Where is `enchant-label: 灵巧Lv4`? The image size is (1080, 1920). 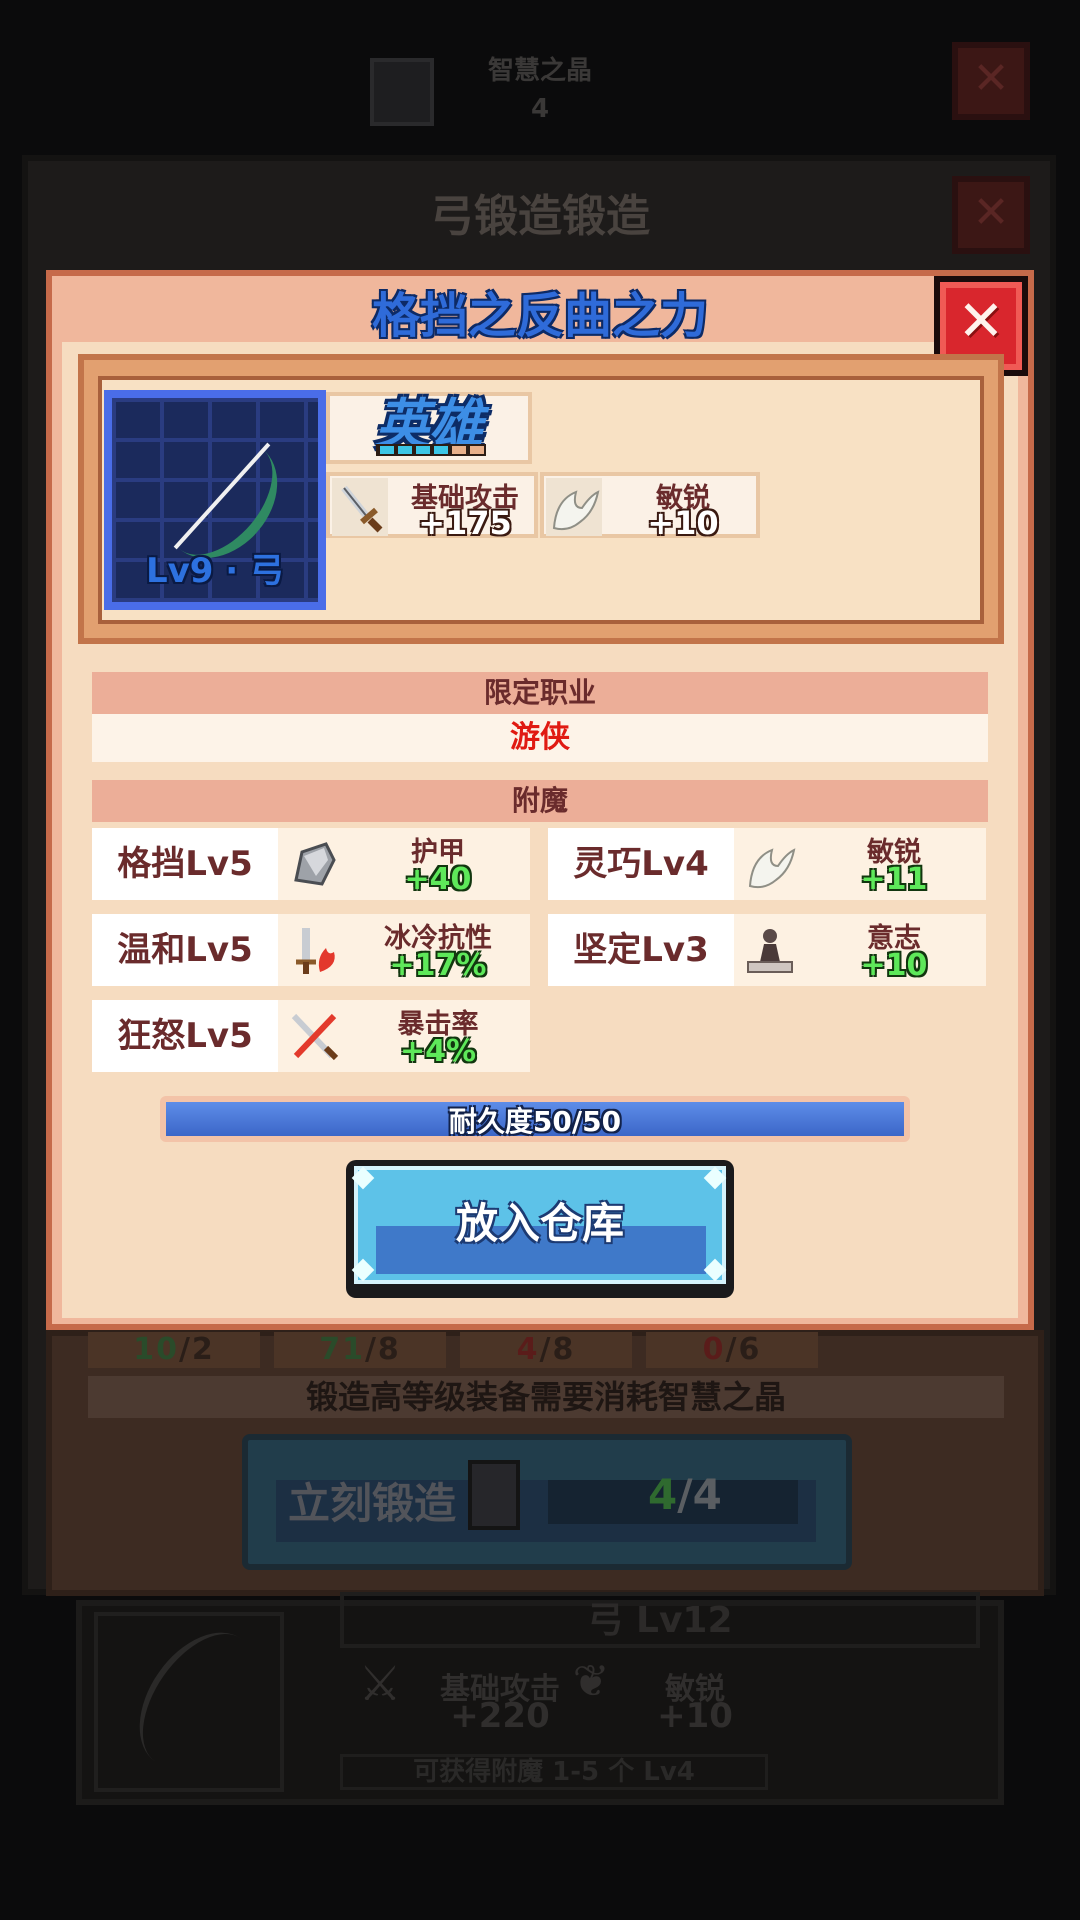
enchant-label: 灵巧Lv4 is located at coordinates (641, 864).